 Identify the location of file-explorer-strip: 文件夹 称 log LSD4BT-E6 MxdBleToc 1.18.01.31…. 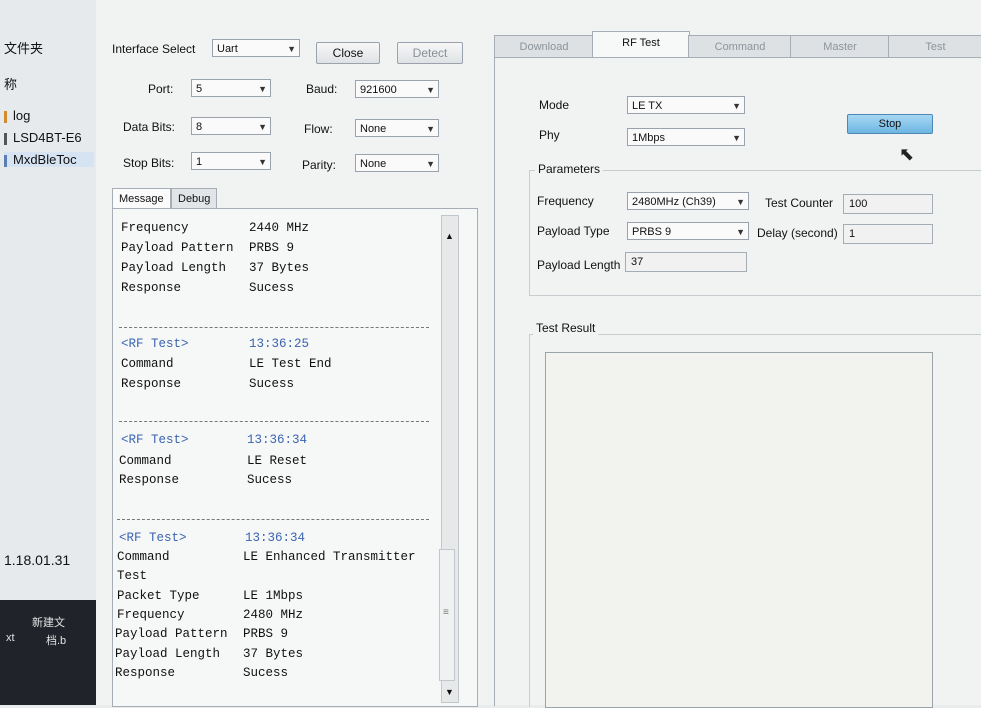
(48, 352).